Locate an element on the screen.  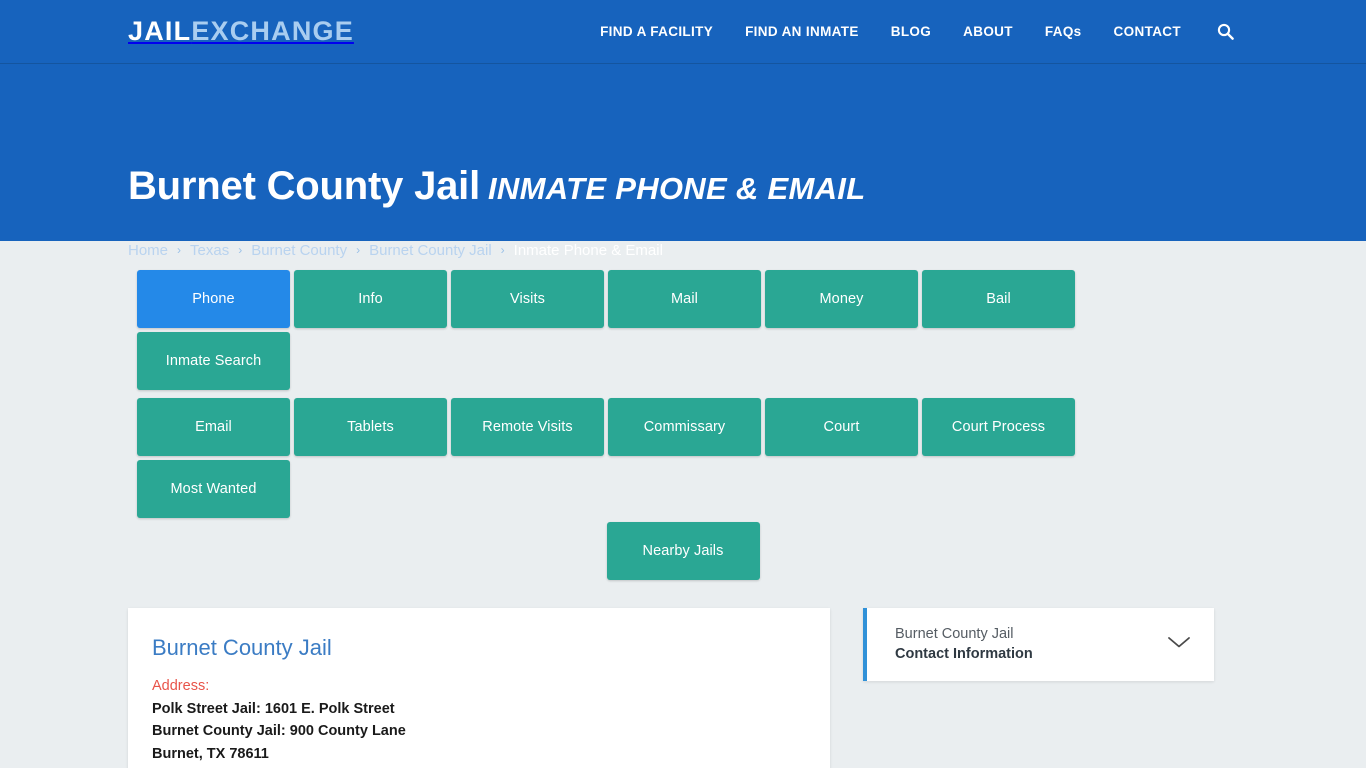
tab-nearby-jails: Nearby Jails is located at coordinates (683, 551).